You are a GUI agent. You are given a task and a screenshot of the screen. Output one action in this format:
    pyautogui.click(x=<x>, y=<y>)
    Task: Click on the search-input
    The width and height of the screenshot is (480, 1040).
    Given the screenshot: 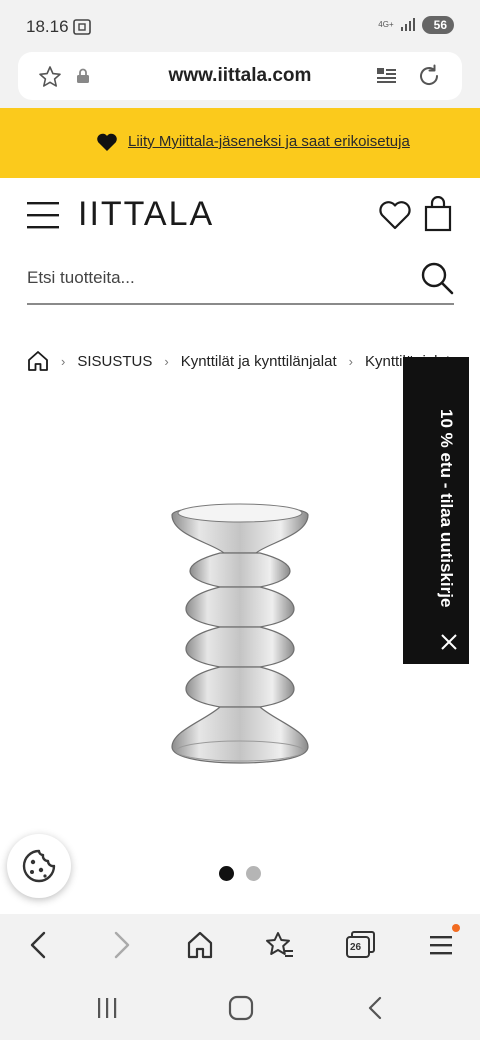 What is the action you would take?
    pyautogui.click(x=217, y=278)
    